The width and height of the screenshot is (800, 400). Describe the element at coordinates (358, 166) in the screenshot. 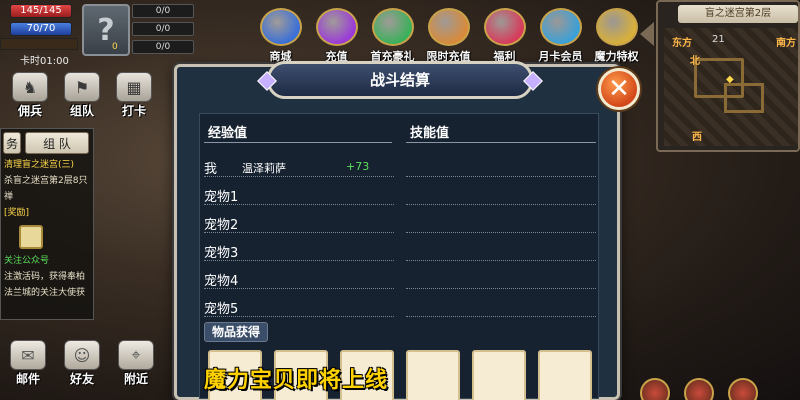

I see `result-row-exp: +73` at that location.